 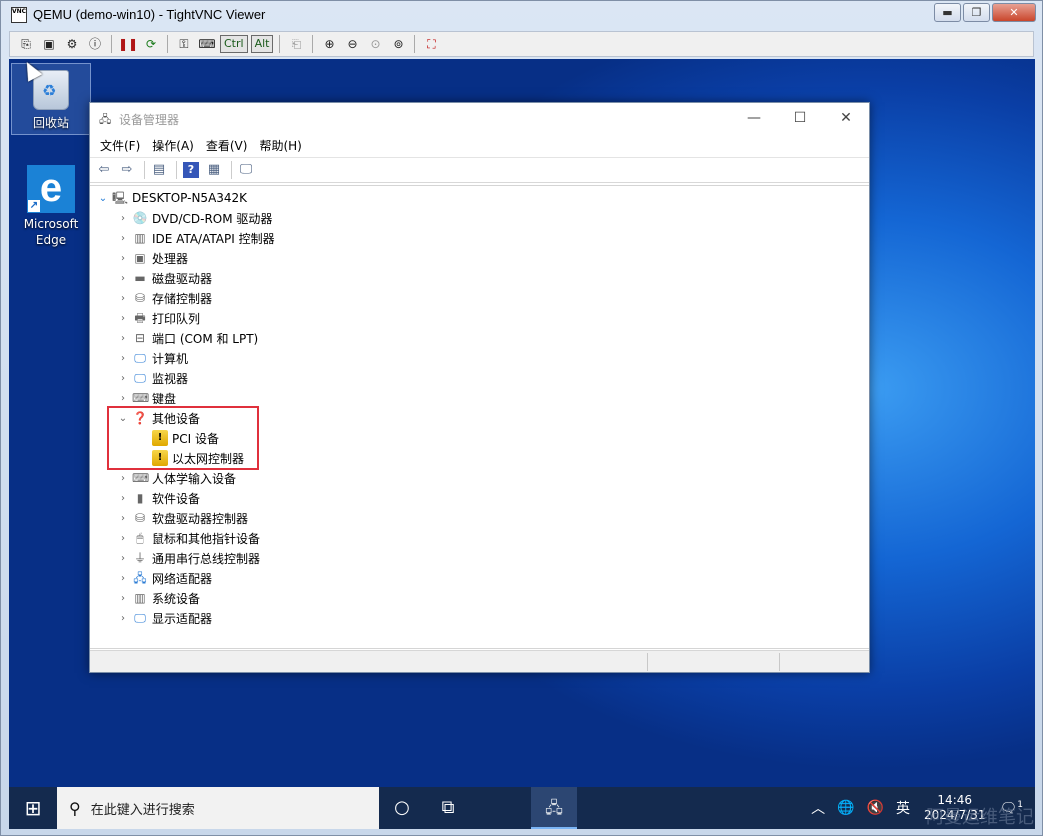 What do you see at coordinates (158, 498) in the screenshot?
I see `tree-category-12: › ▮ 软件设备` at bounding box center [158, 498].